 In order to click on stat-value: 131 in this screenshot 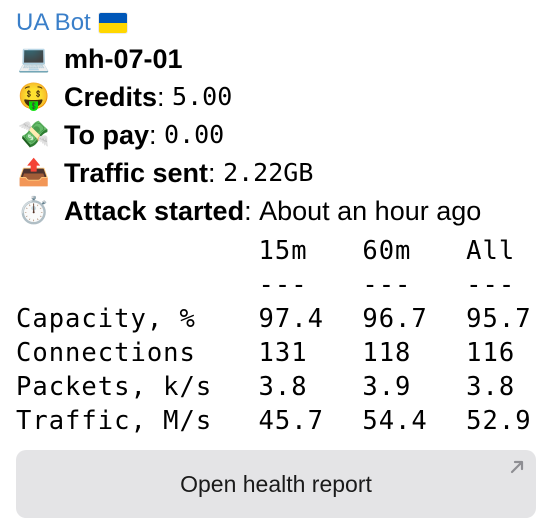, I will do `click(283, 353)`.